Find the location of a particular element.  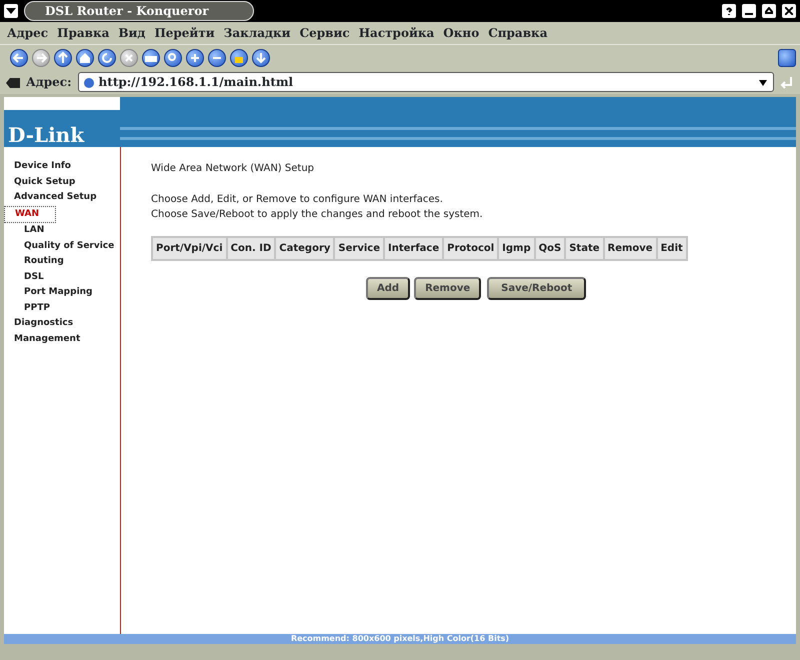

zoom-in-icon is located at coordinates (195, 57).